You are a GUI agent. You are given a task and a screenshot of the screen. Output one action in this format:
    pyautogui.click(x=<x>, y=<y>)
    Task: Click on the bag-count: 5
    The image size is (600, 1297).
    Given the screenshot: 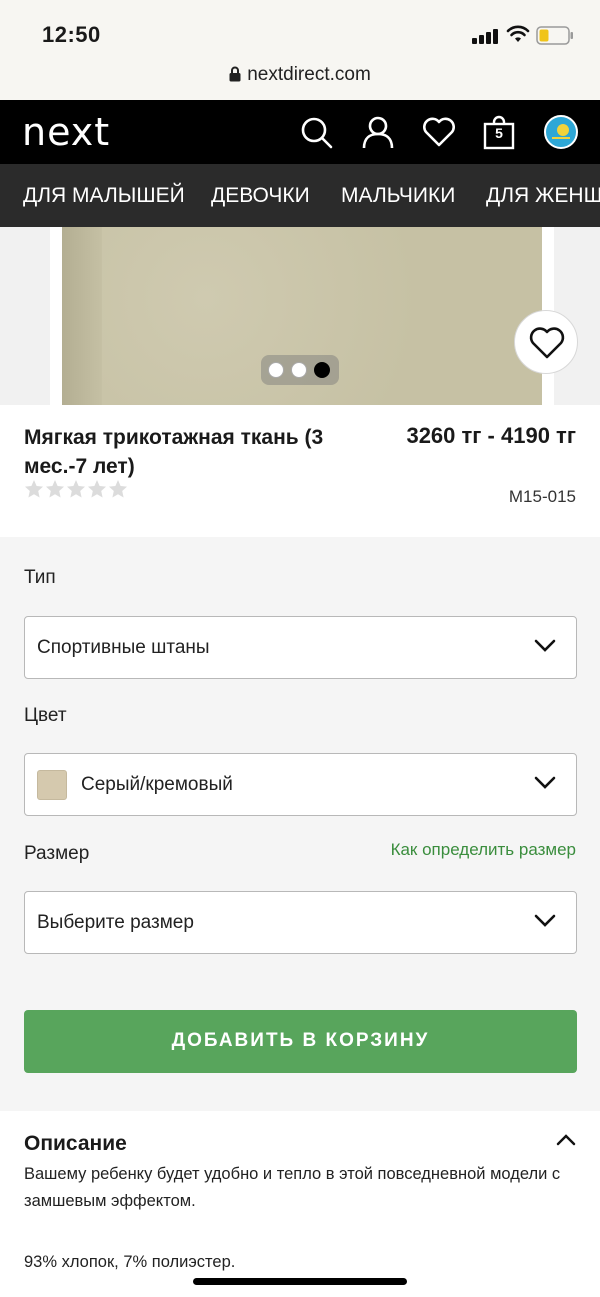 What is the action you would take?
    pyautogui.click(x=499, y=133)
    